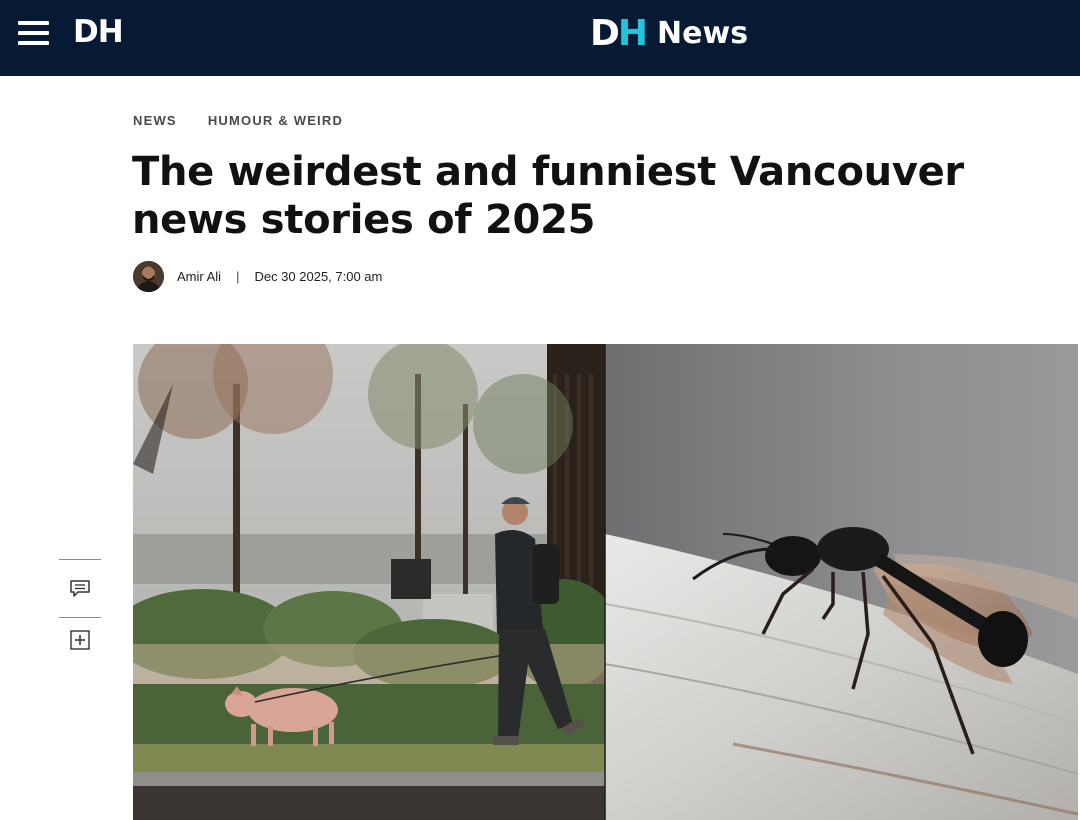  I want to click on dh-news-logo: D H News, so click(669, 34).